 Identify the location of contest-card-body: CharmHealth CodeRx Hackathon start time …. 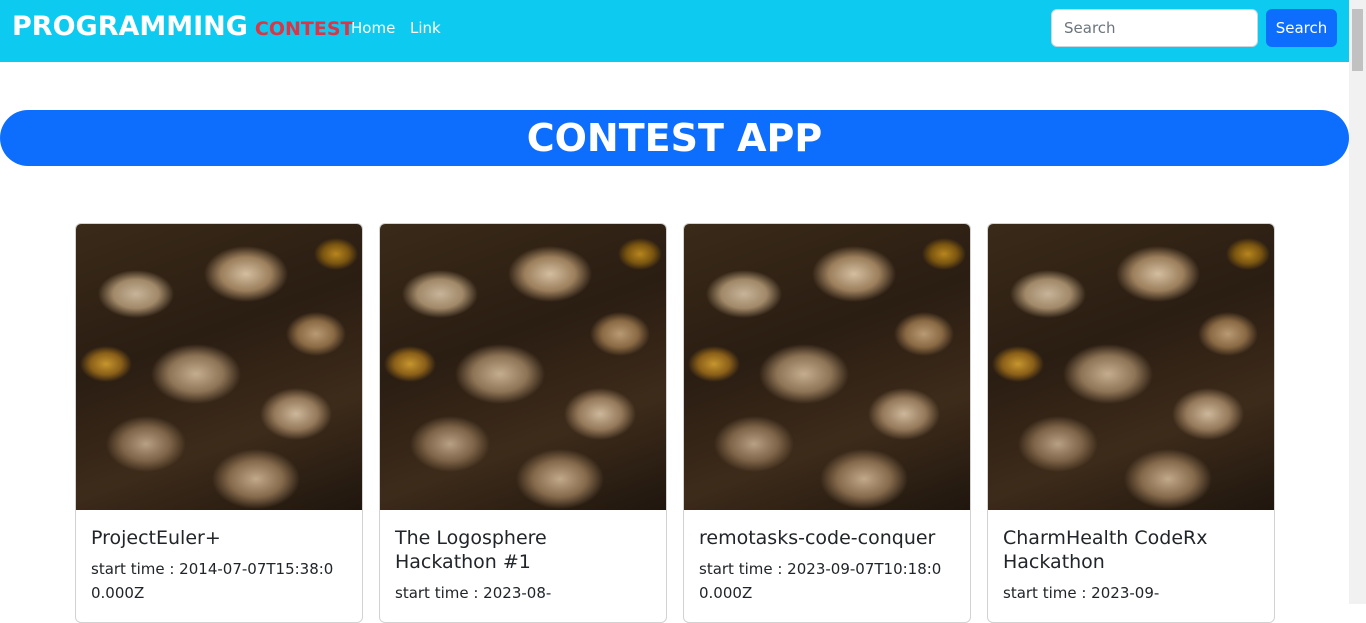
(1131, 565).